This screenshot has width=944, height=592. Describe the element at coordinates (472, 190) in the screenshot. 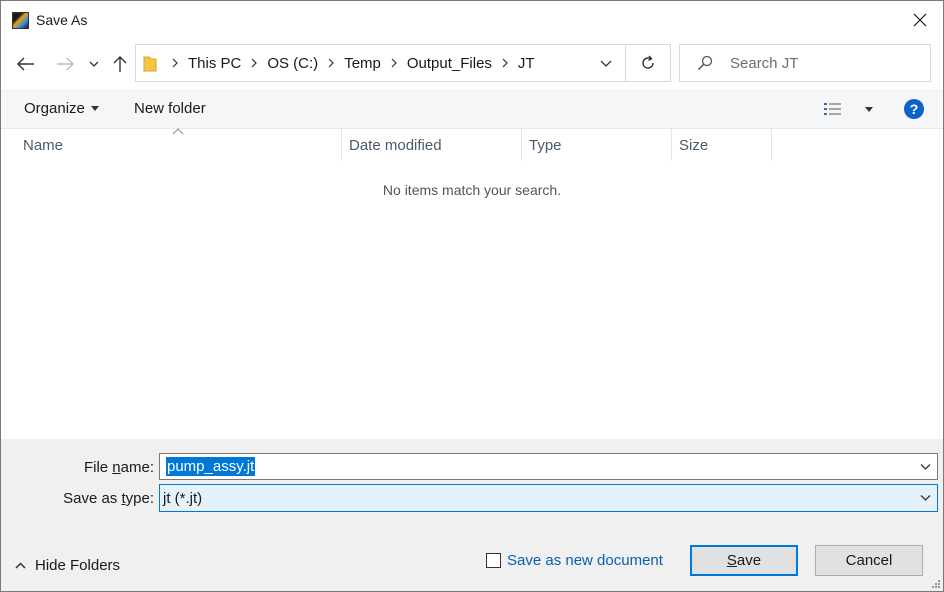

I see `empty-list-message: No items match your search.` at that location.